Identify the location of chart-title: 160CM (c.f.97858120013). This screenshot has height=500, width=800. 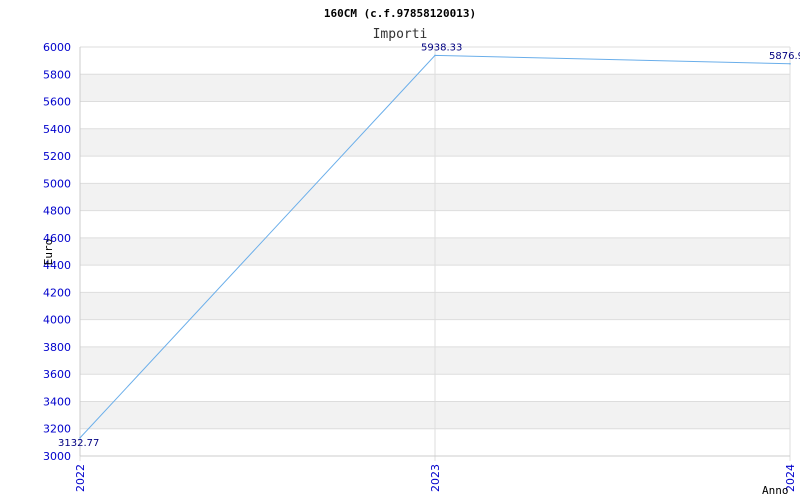
(400, 13).